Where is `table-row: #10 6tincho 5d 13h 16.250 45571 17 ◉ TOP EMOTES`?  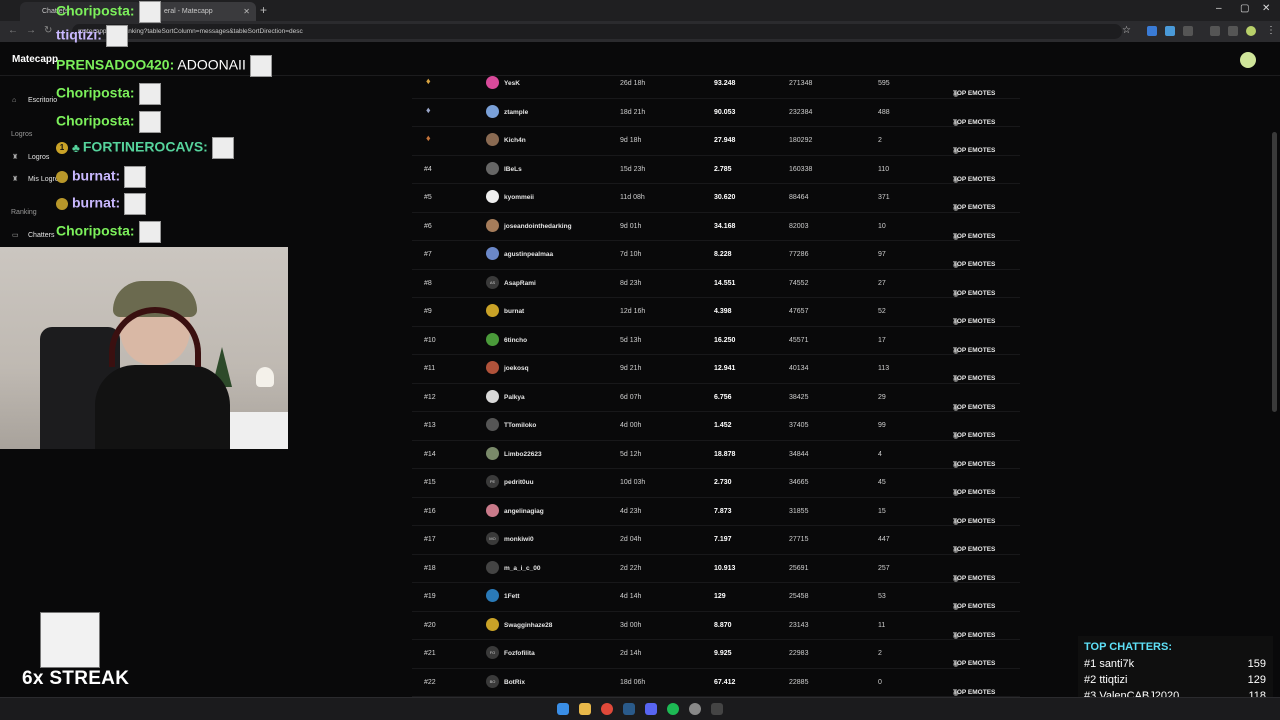
table-row: #10 6tincho 5d 13h 16.250 45571 17 ◉ TOP EMOTES is located at coordinates (716, 341).